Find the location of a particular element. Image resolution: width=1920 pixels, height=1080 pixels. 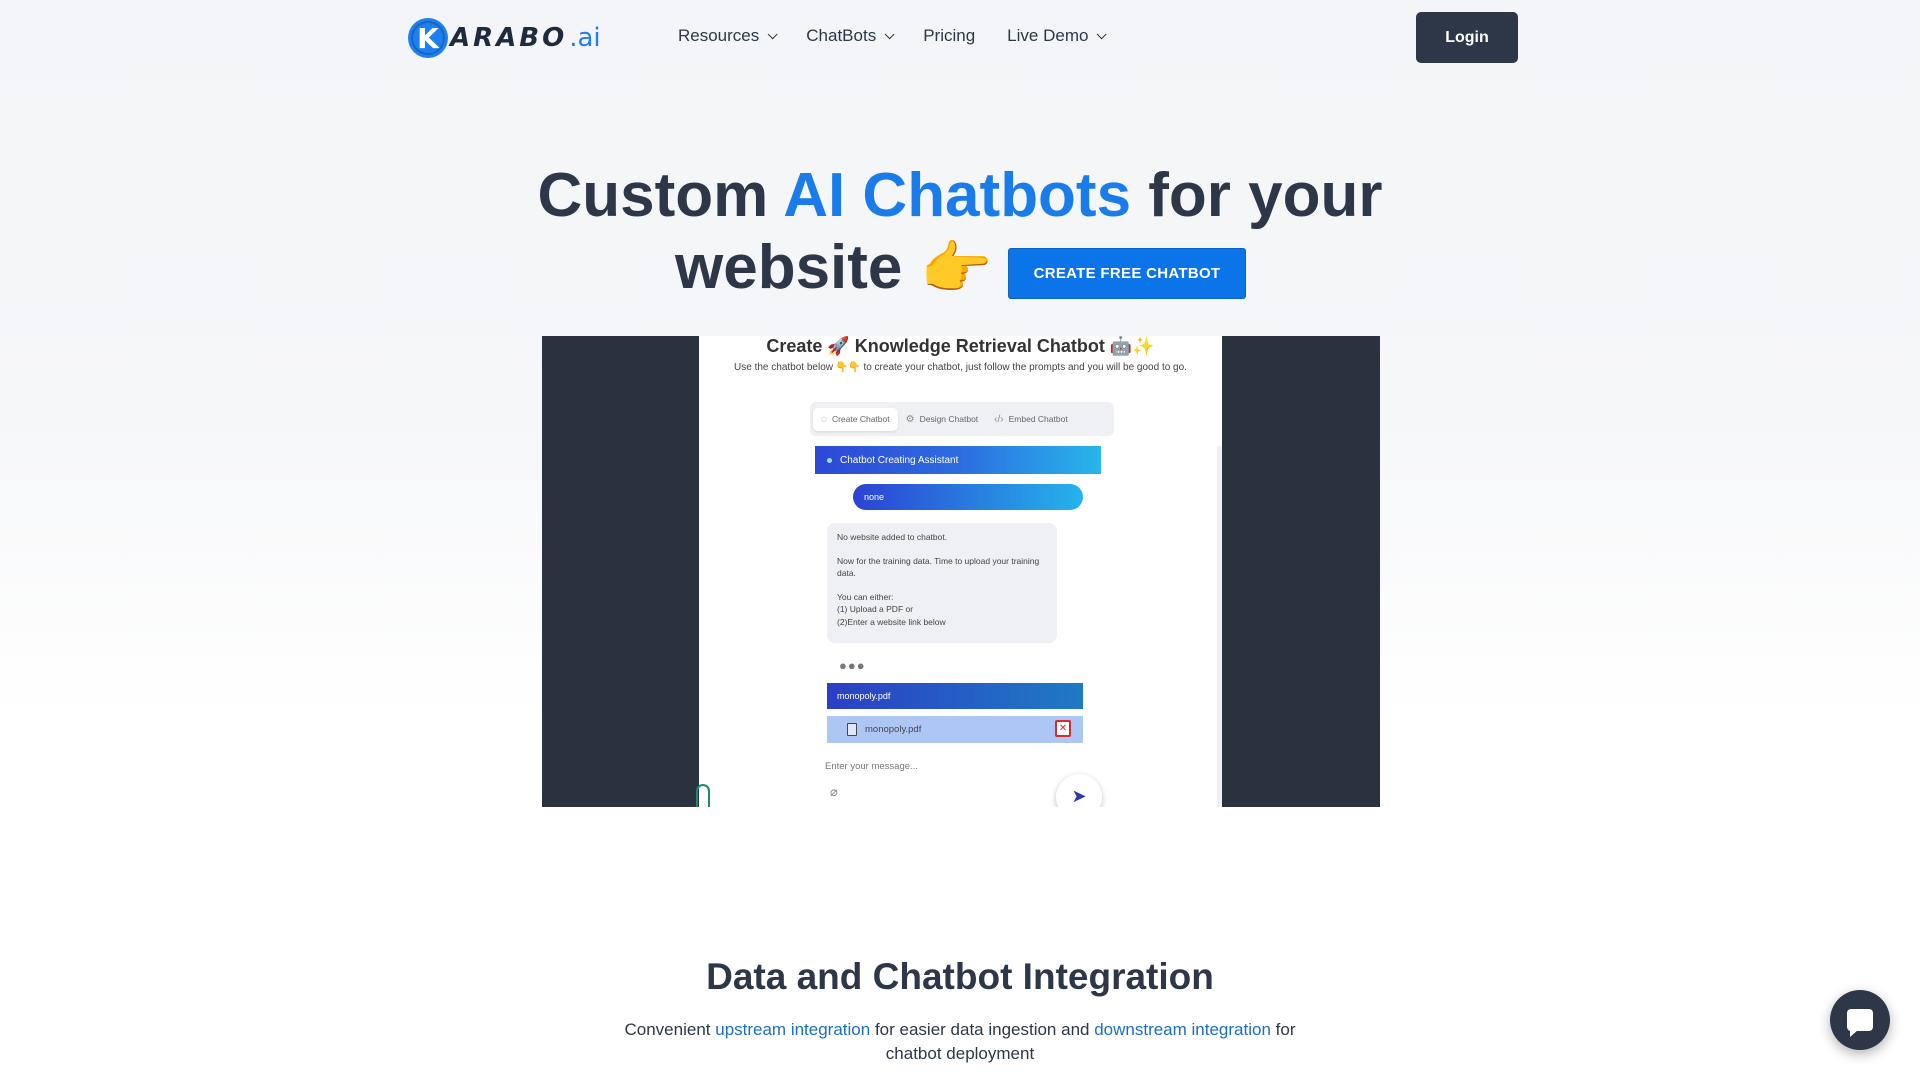

hero-title-part2: for your is located at coordinates (1257, 195).